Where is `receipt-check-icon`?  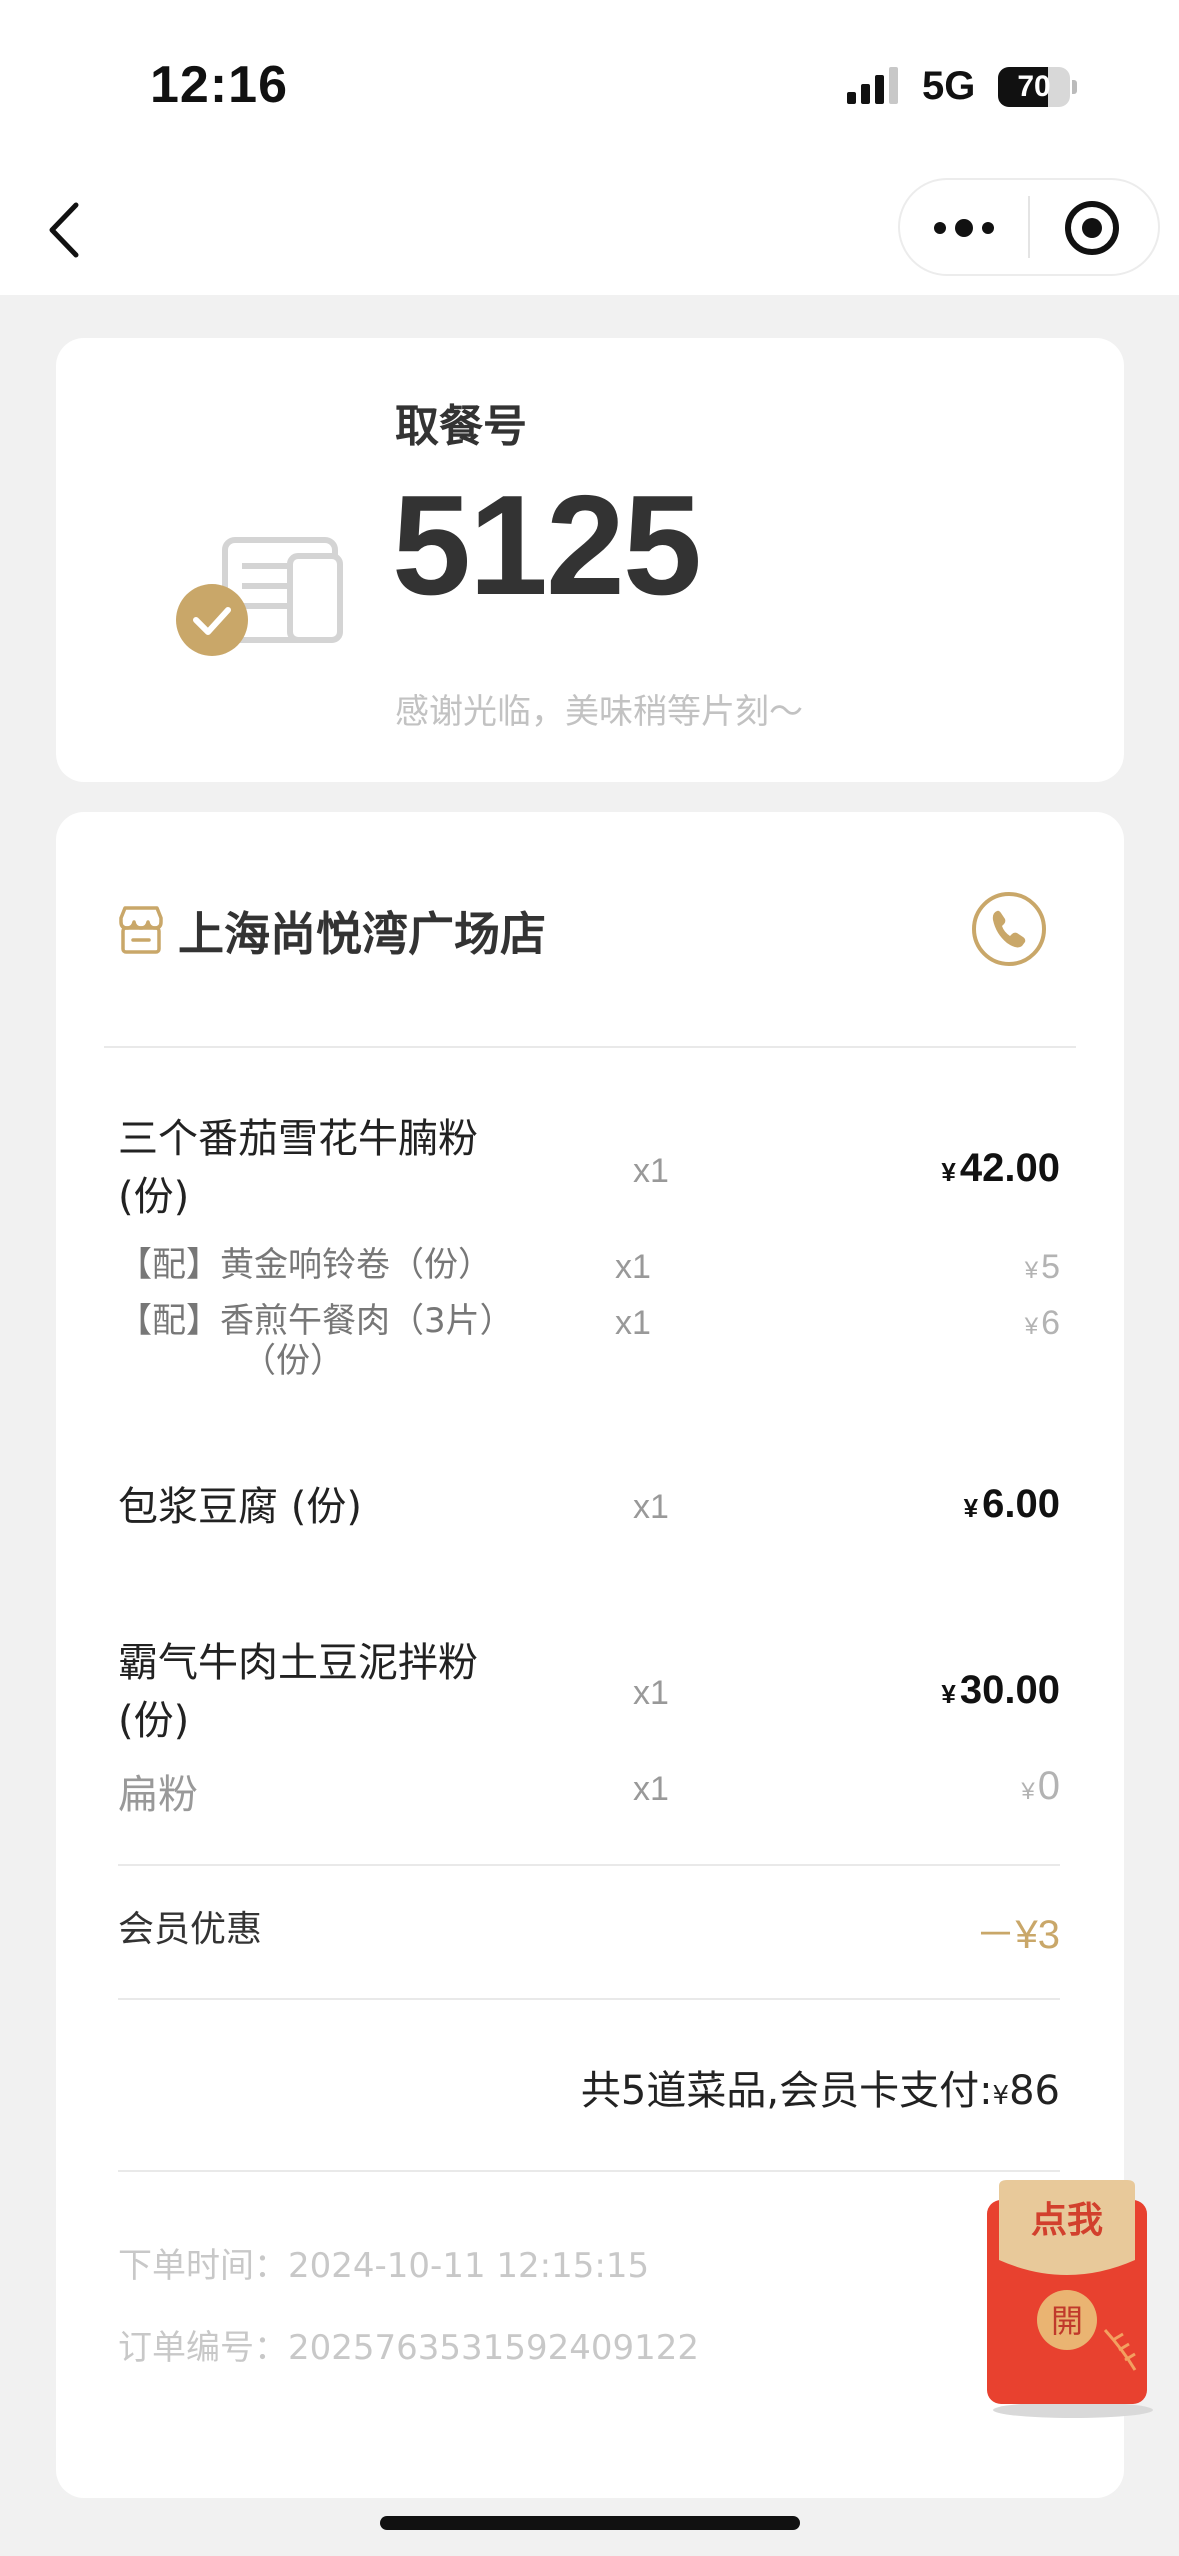
receipt-check-icon is located at coordinates (259, 596).